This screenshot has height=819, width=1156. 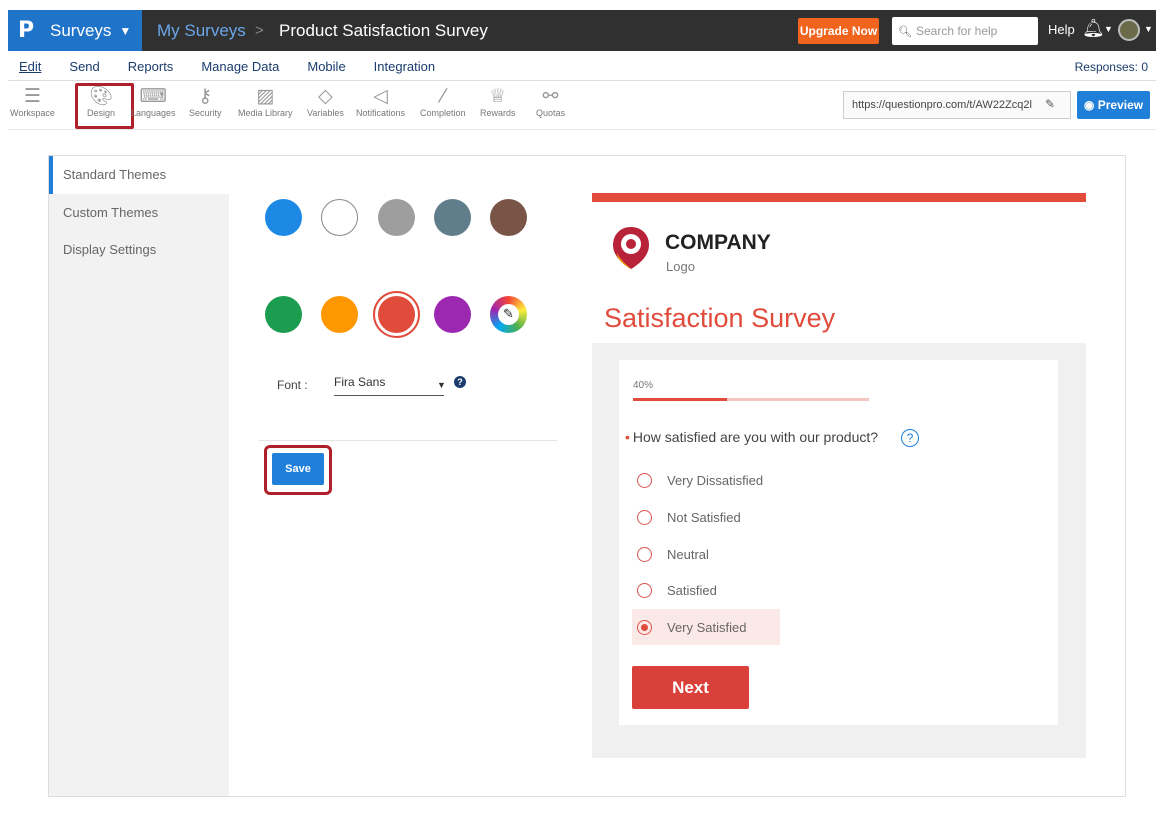 I want to click on divider, so click(x=408, y=440).